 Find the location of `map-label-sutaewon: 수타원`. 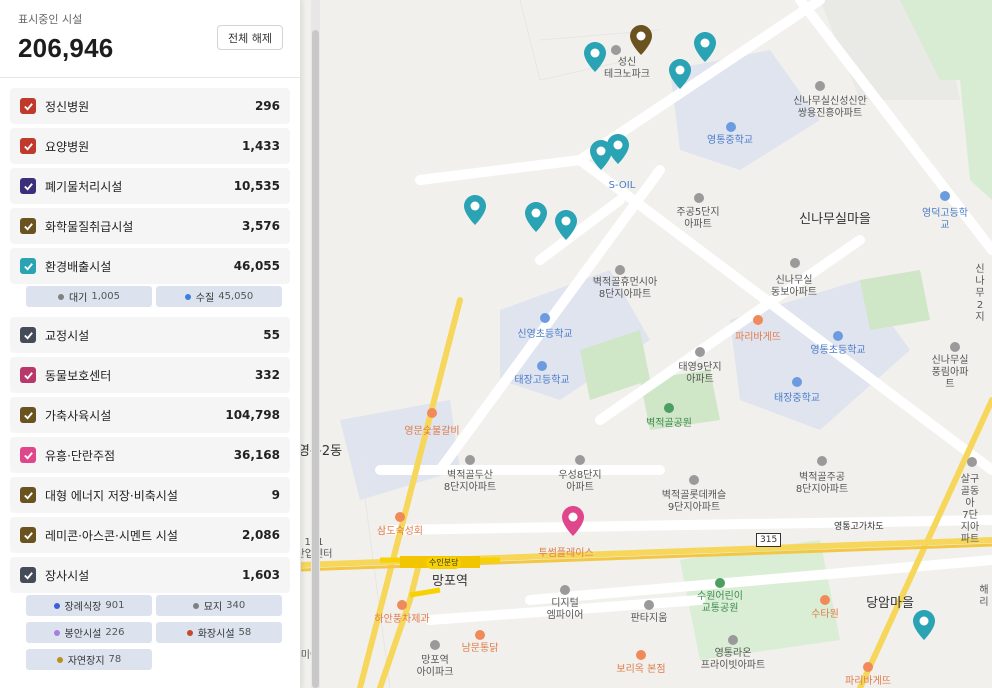

map-label-sutaewon: 수타원 is located at coordinates (825, 614).